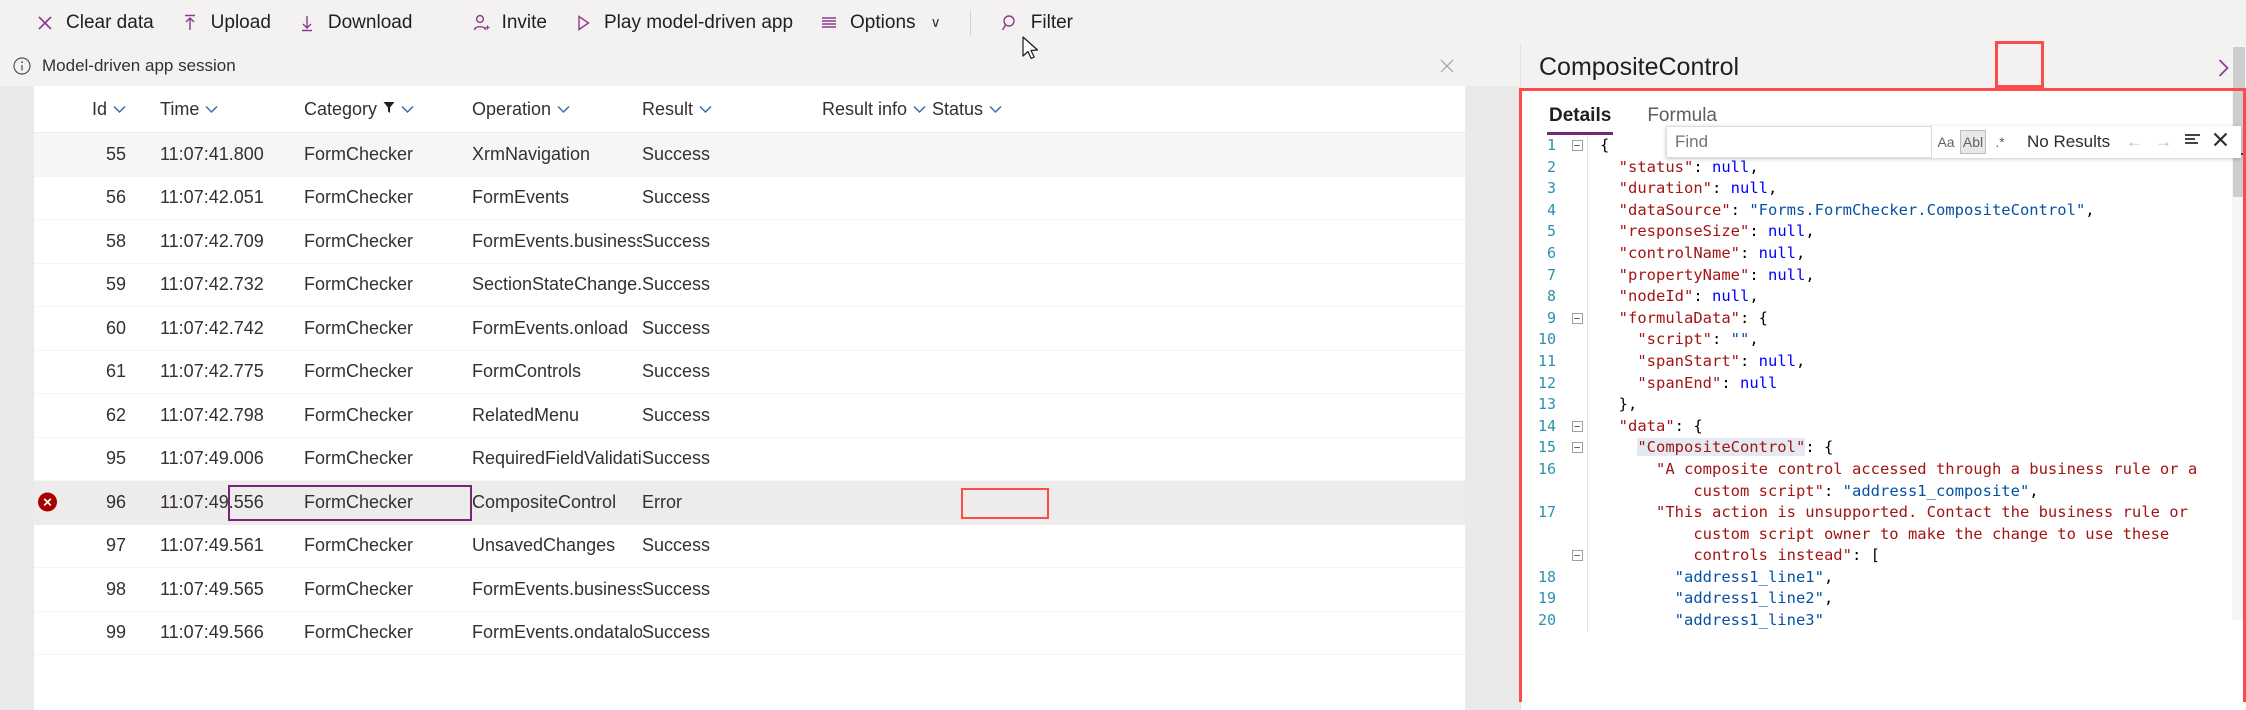  I want to click on table-cell-time: 11:07:42.775, so click(212, 371).